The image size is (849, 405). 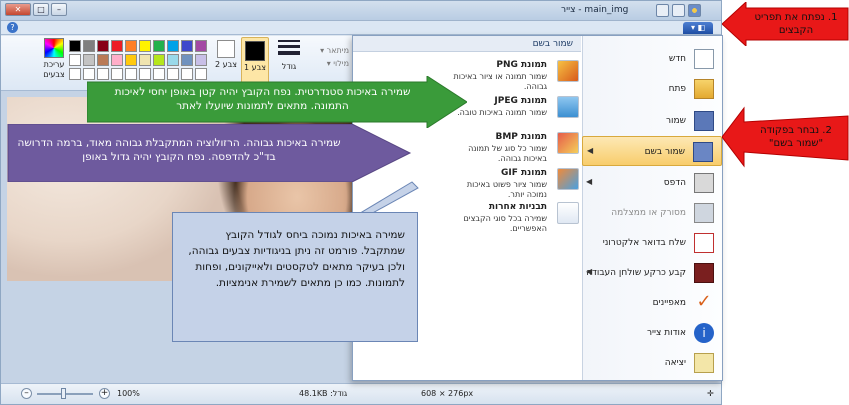 I want to click on gif-image-icon, so click(x=568, y=179).